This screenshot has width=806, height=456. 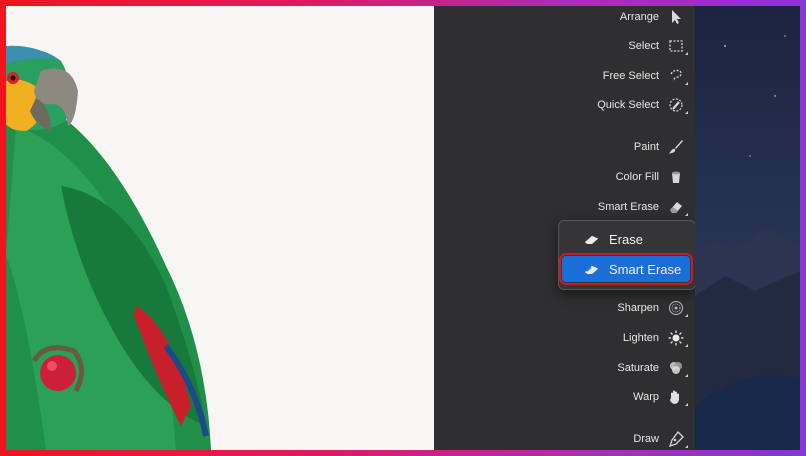 I want to click on tool-lighten: Lighten, so click(x=655, y=338).